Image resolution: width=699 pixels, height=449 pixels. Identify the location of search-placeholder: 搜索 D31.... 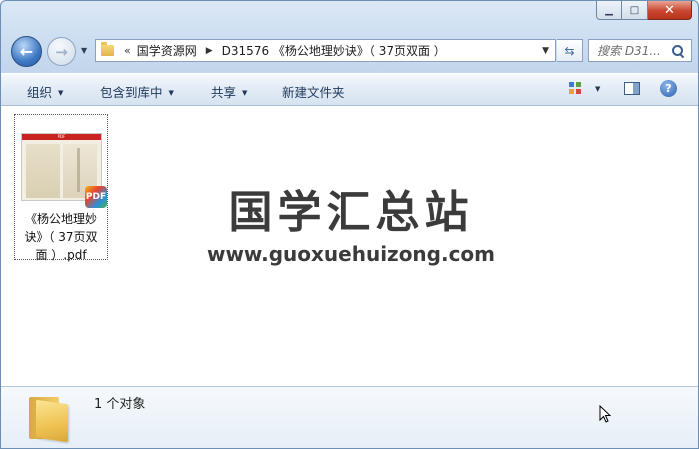
(629, 51).